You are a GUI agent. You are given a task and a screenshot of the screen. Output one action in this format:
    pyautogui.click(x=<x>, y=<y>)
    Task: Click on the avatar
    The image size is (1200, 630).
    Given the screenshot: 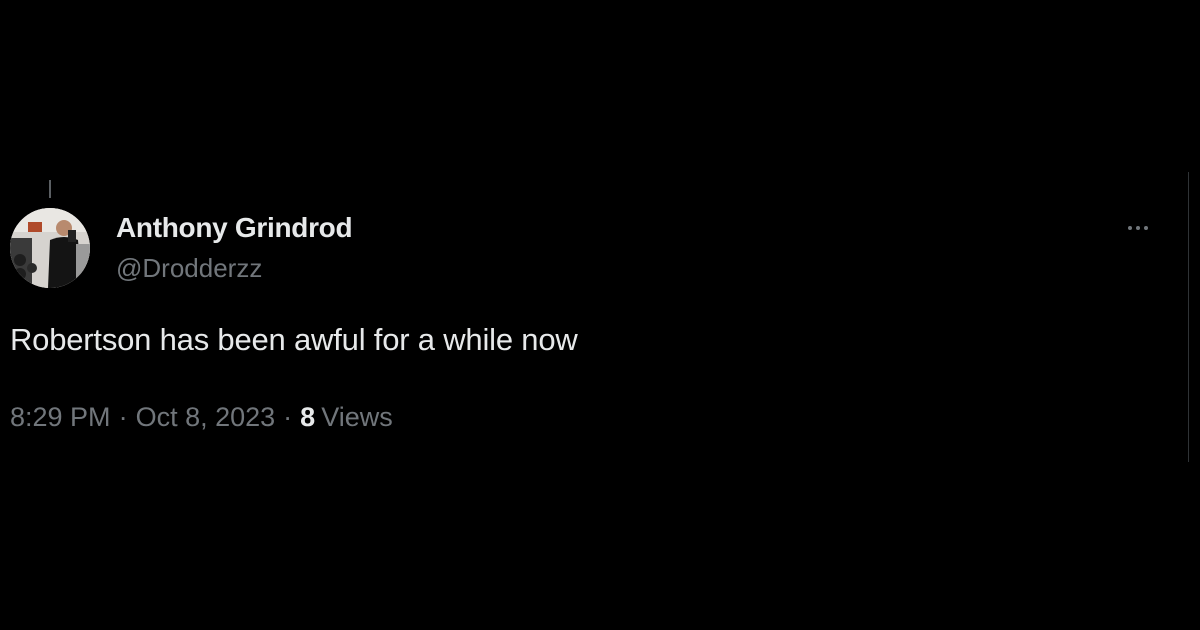 What is the action you would take?
    pyautogui.click(x=50, y=248)
    